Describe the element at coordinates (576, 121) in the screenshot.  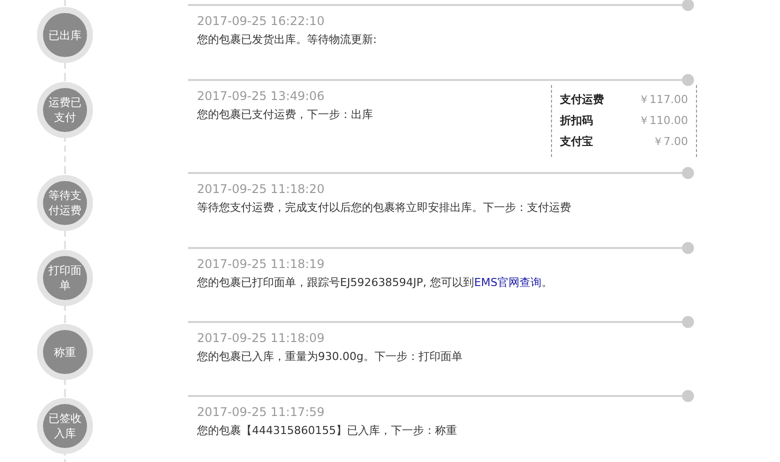
I see `payment-label: 折扣码` at that location.